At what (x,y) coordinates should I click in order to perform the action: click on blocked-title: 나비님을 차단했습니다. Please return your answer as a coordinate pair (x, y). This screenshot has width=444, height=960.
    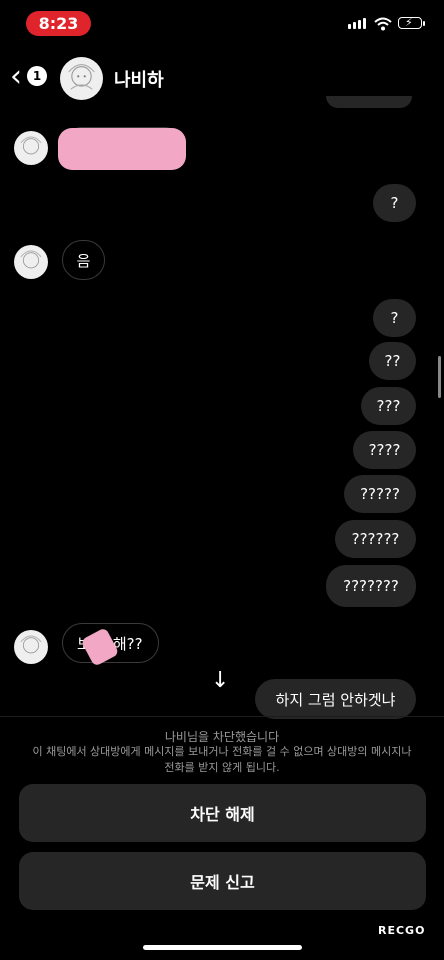
    Looking at the image, I should click on (222, 737).